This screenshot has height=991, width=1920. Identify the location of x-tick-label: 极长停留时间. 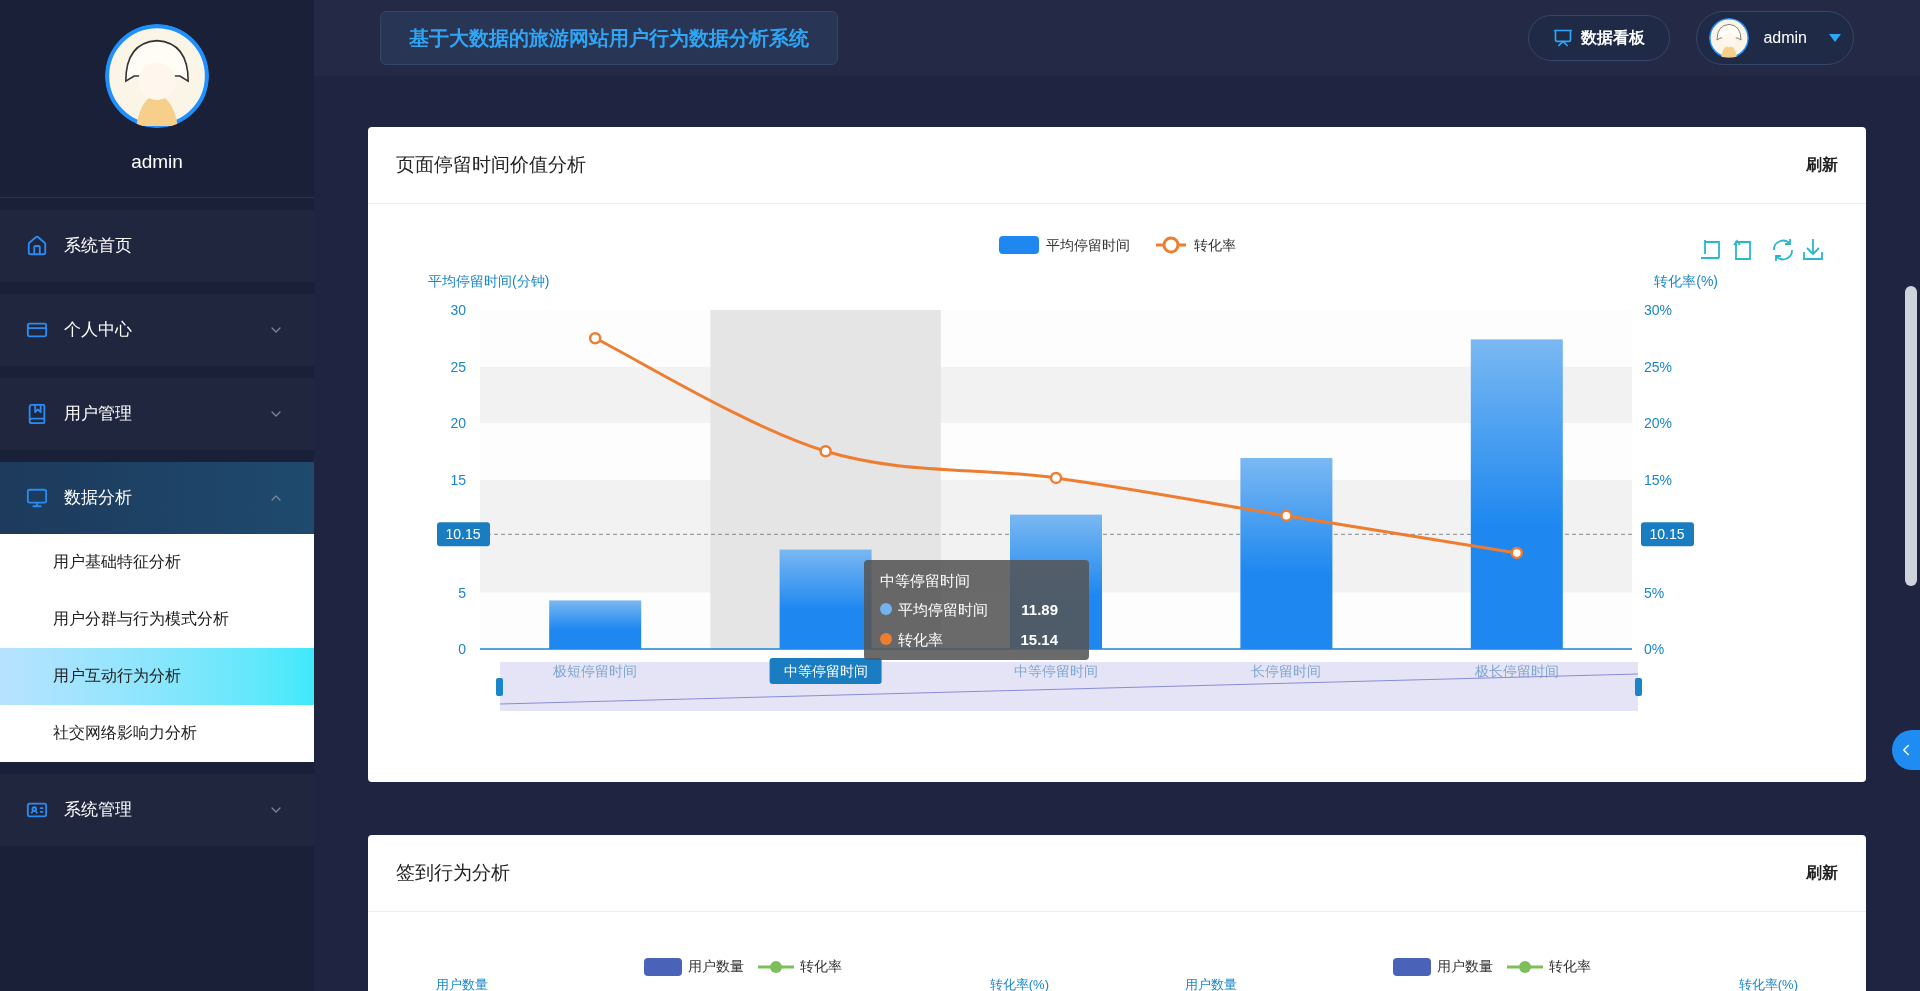
(1516, 671).